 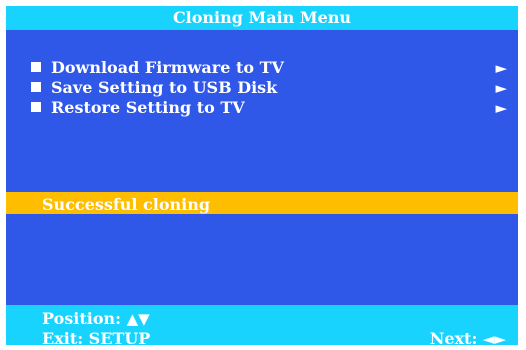 I want to click on position-hint: Position: ▲▼, so click(x=96, y=319).